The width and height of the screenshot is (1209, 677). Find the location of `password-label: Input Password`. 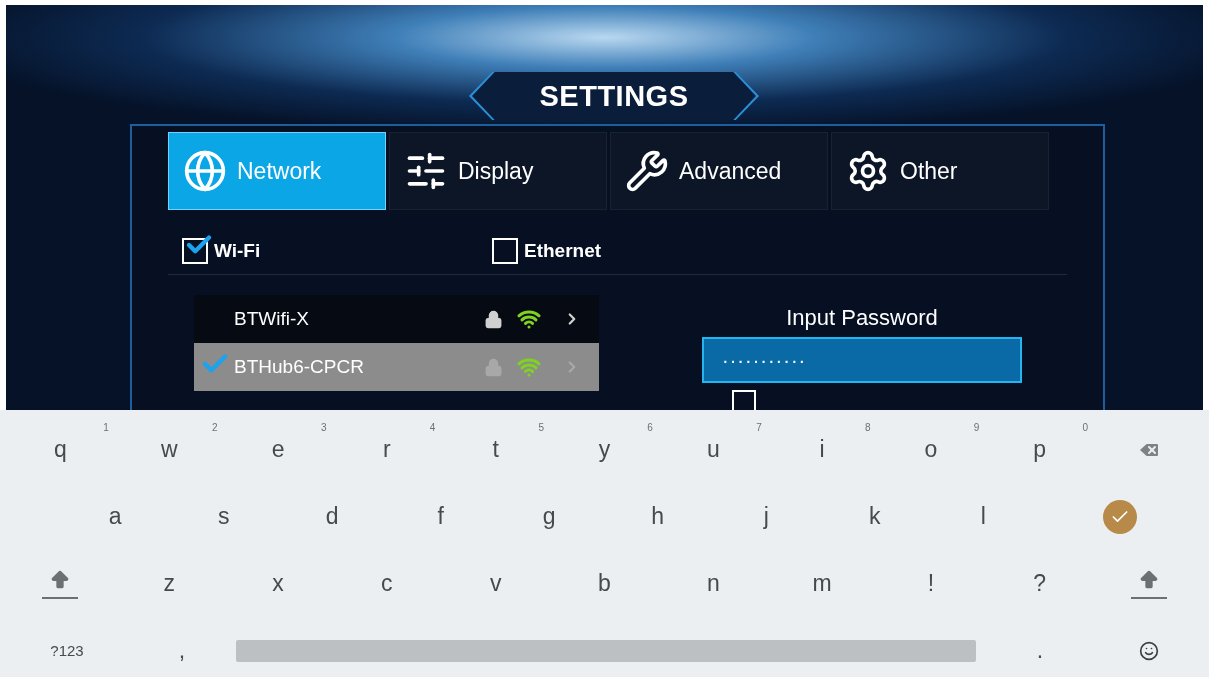

password-label: Input Password is located at coordinates (862, 318).